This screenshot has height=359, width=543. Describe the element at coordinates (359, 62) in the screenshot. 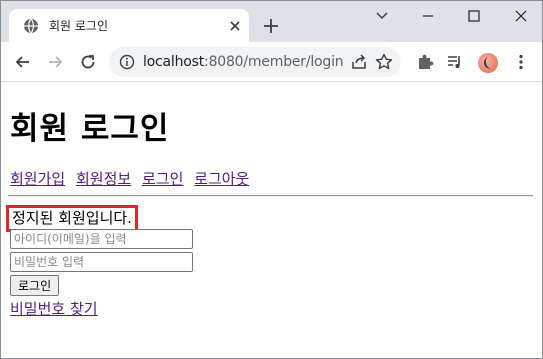

I see `share-icon` at that location.